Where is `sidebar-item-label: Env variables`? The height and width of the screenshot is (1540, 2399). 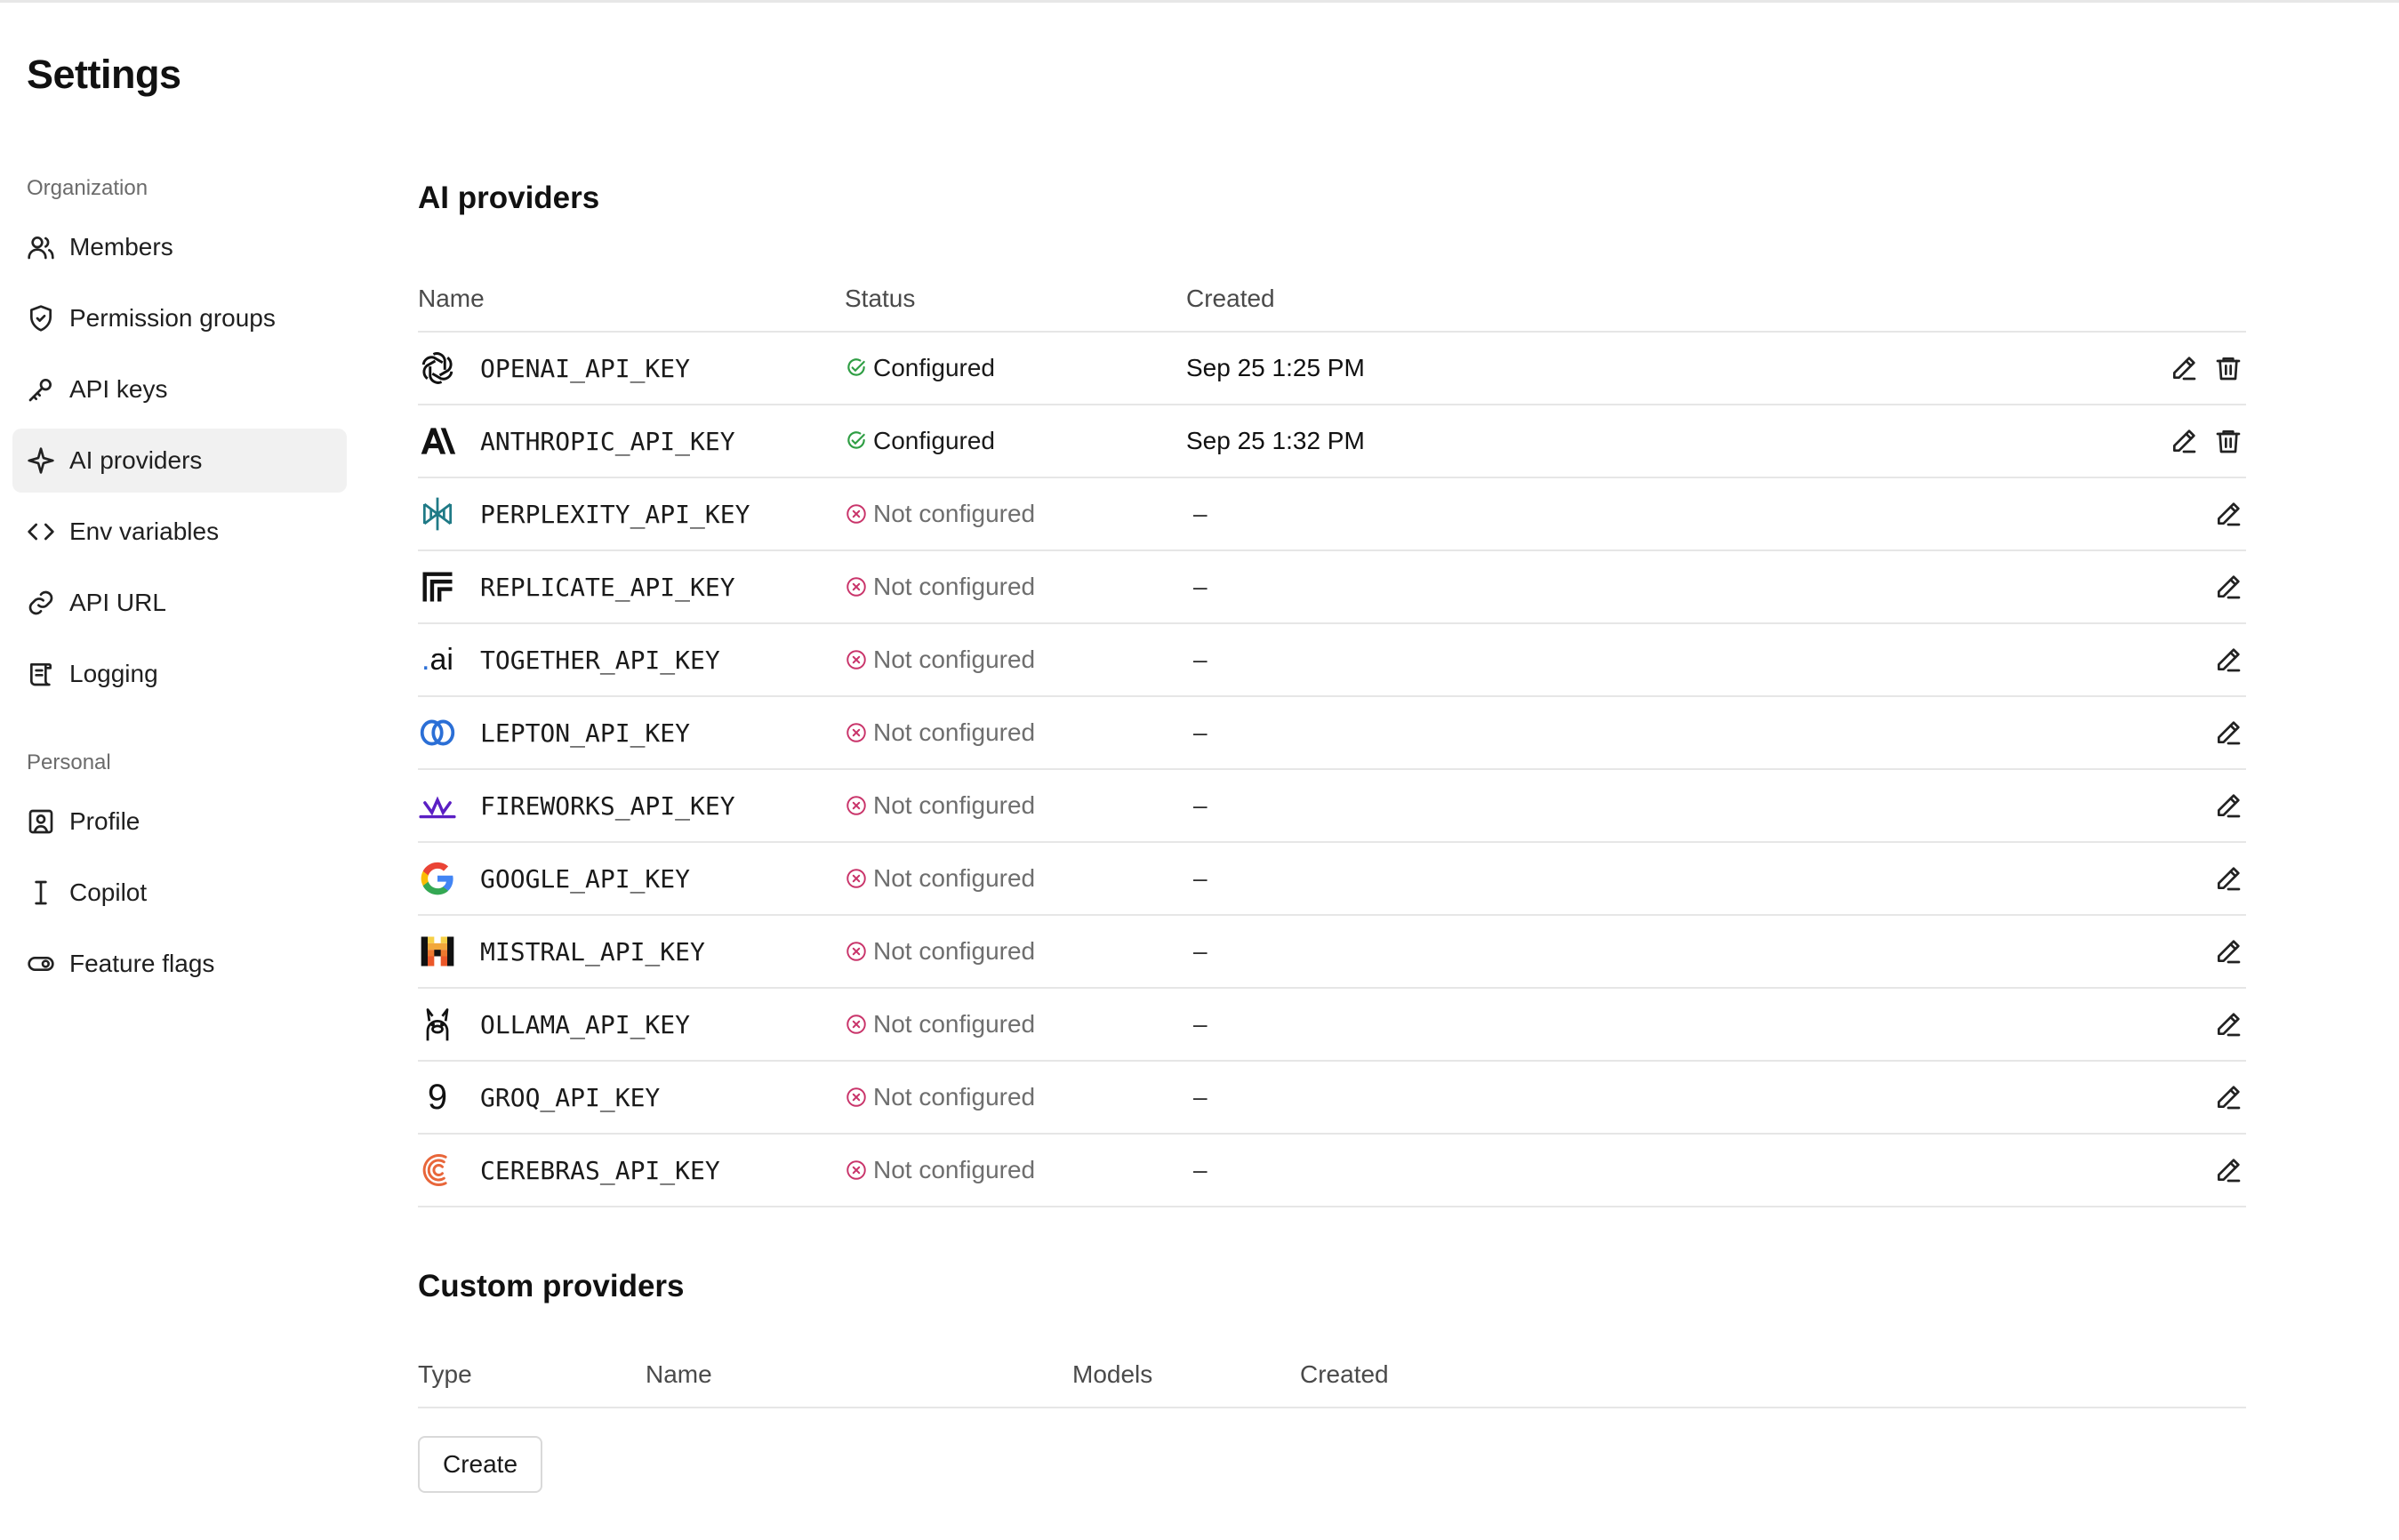 sidebar-item-label: Env variables is located at coordinates (145, 531).